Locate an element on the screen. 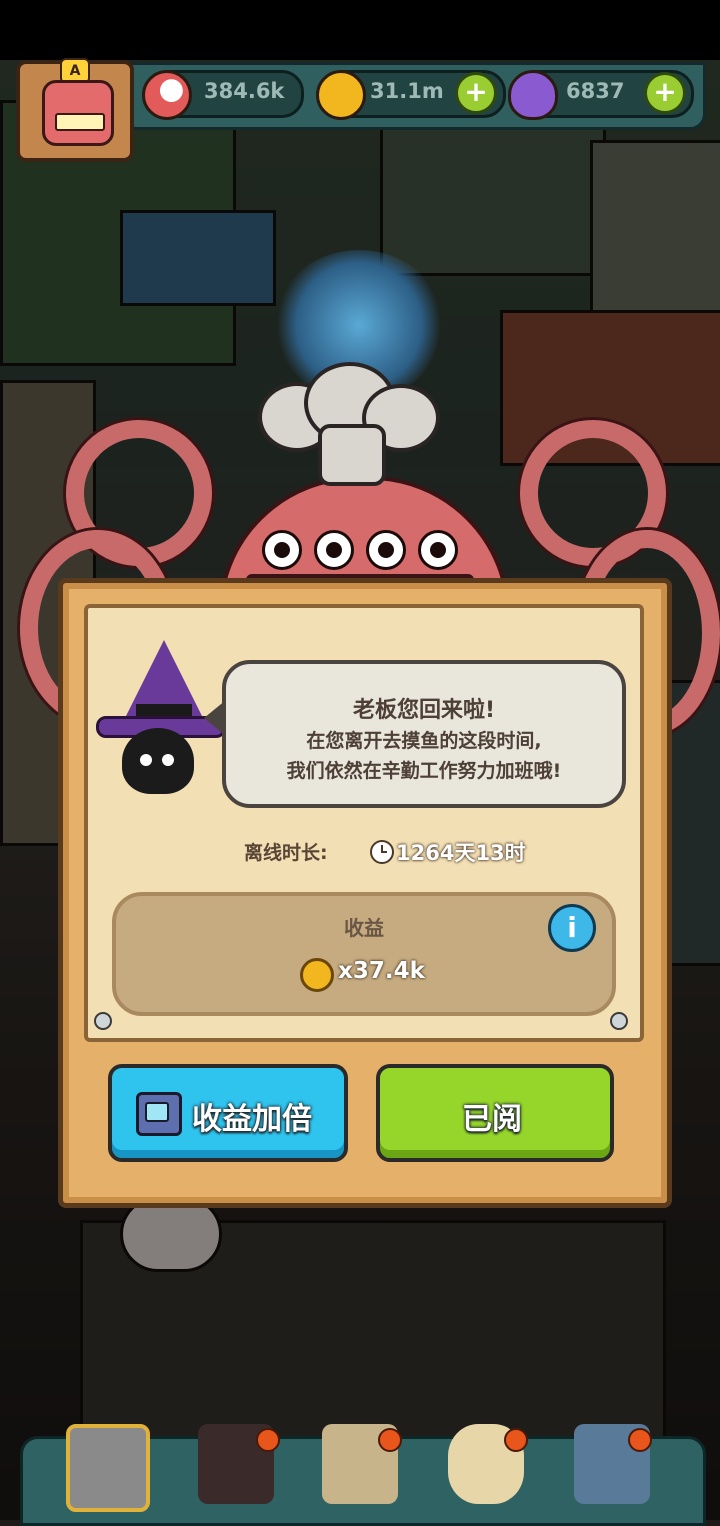 This screenshot has height=1526, width=720. double-earnings-label: 收益加倍 is located at coordinates (252, 1119).